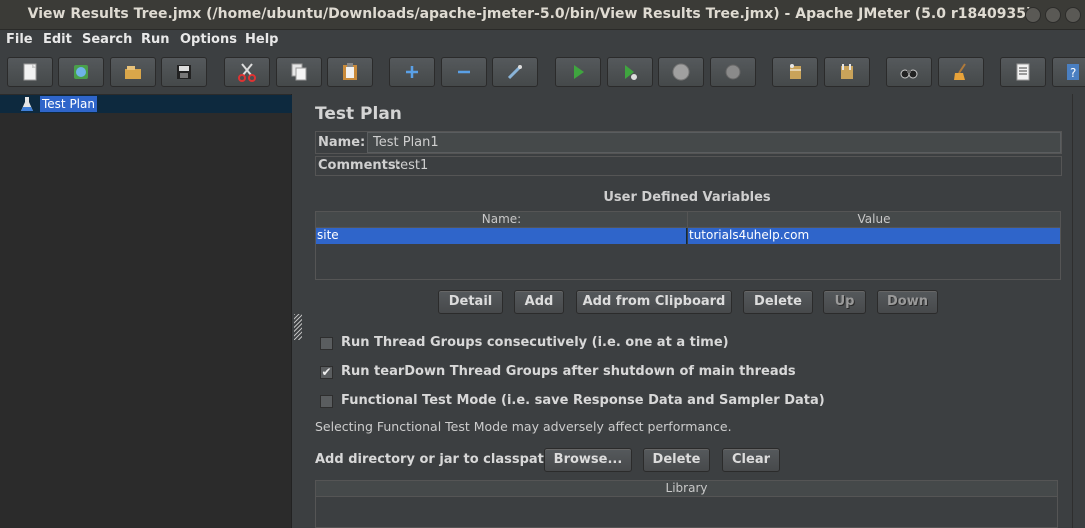  Describe the element at coordinates (844, 302) in the screenshot. I see `up-button: Up` at that location.